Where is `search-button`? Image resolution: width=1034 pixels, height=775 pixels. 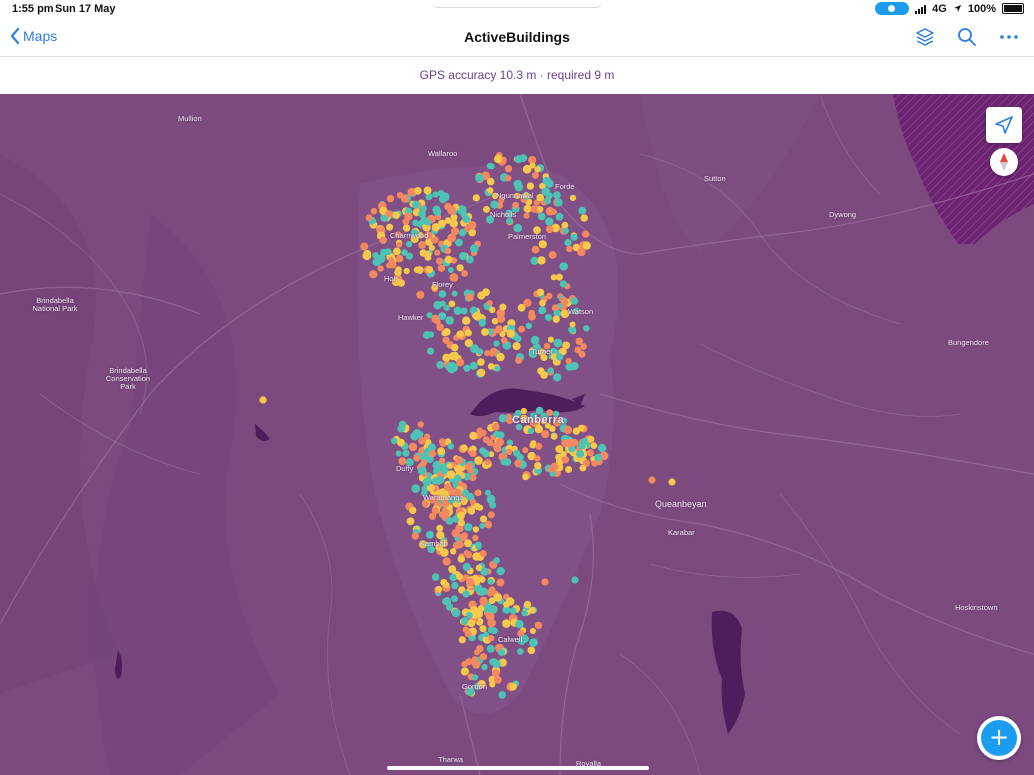
search-button is located at coordinates (967, 37).